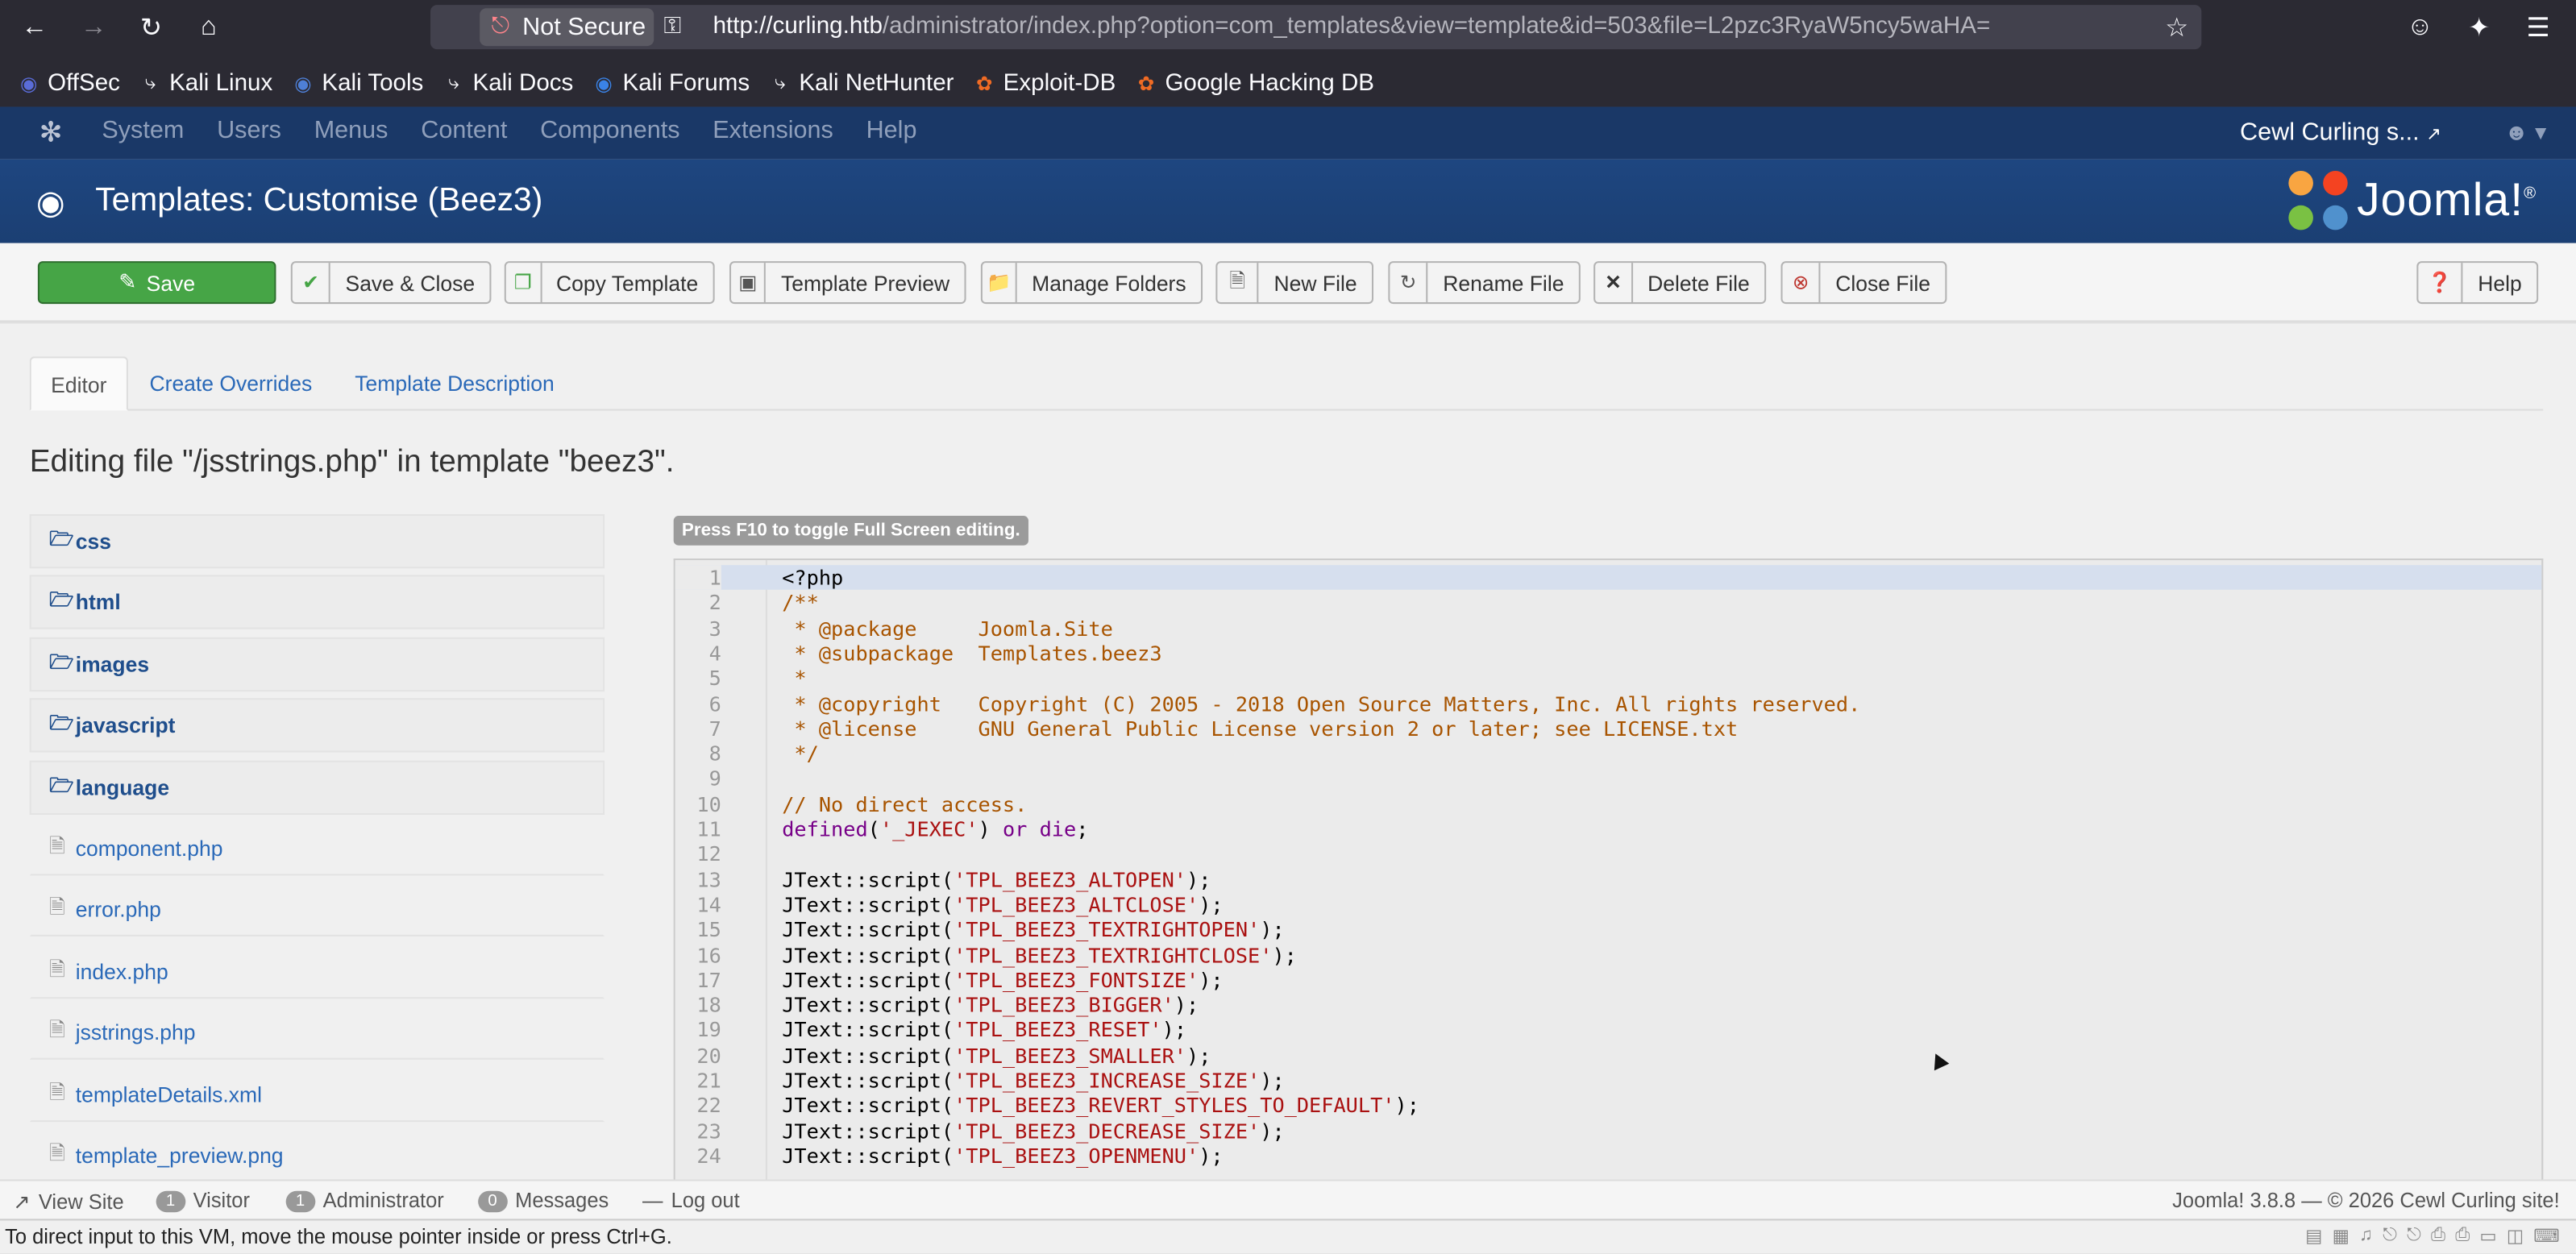 The height and width of the screenshot is (1254, 2576). What do you see at coordinates (1608, 878) in the screenshot?
I see `code-line: 13 JText::script('TPL_BEEZ3_ALTOPEN');` at bounding box center [1608, 878].